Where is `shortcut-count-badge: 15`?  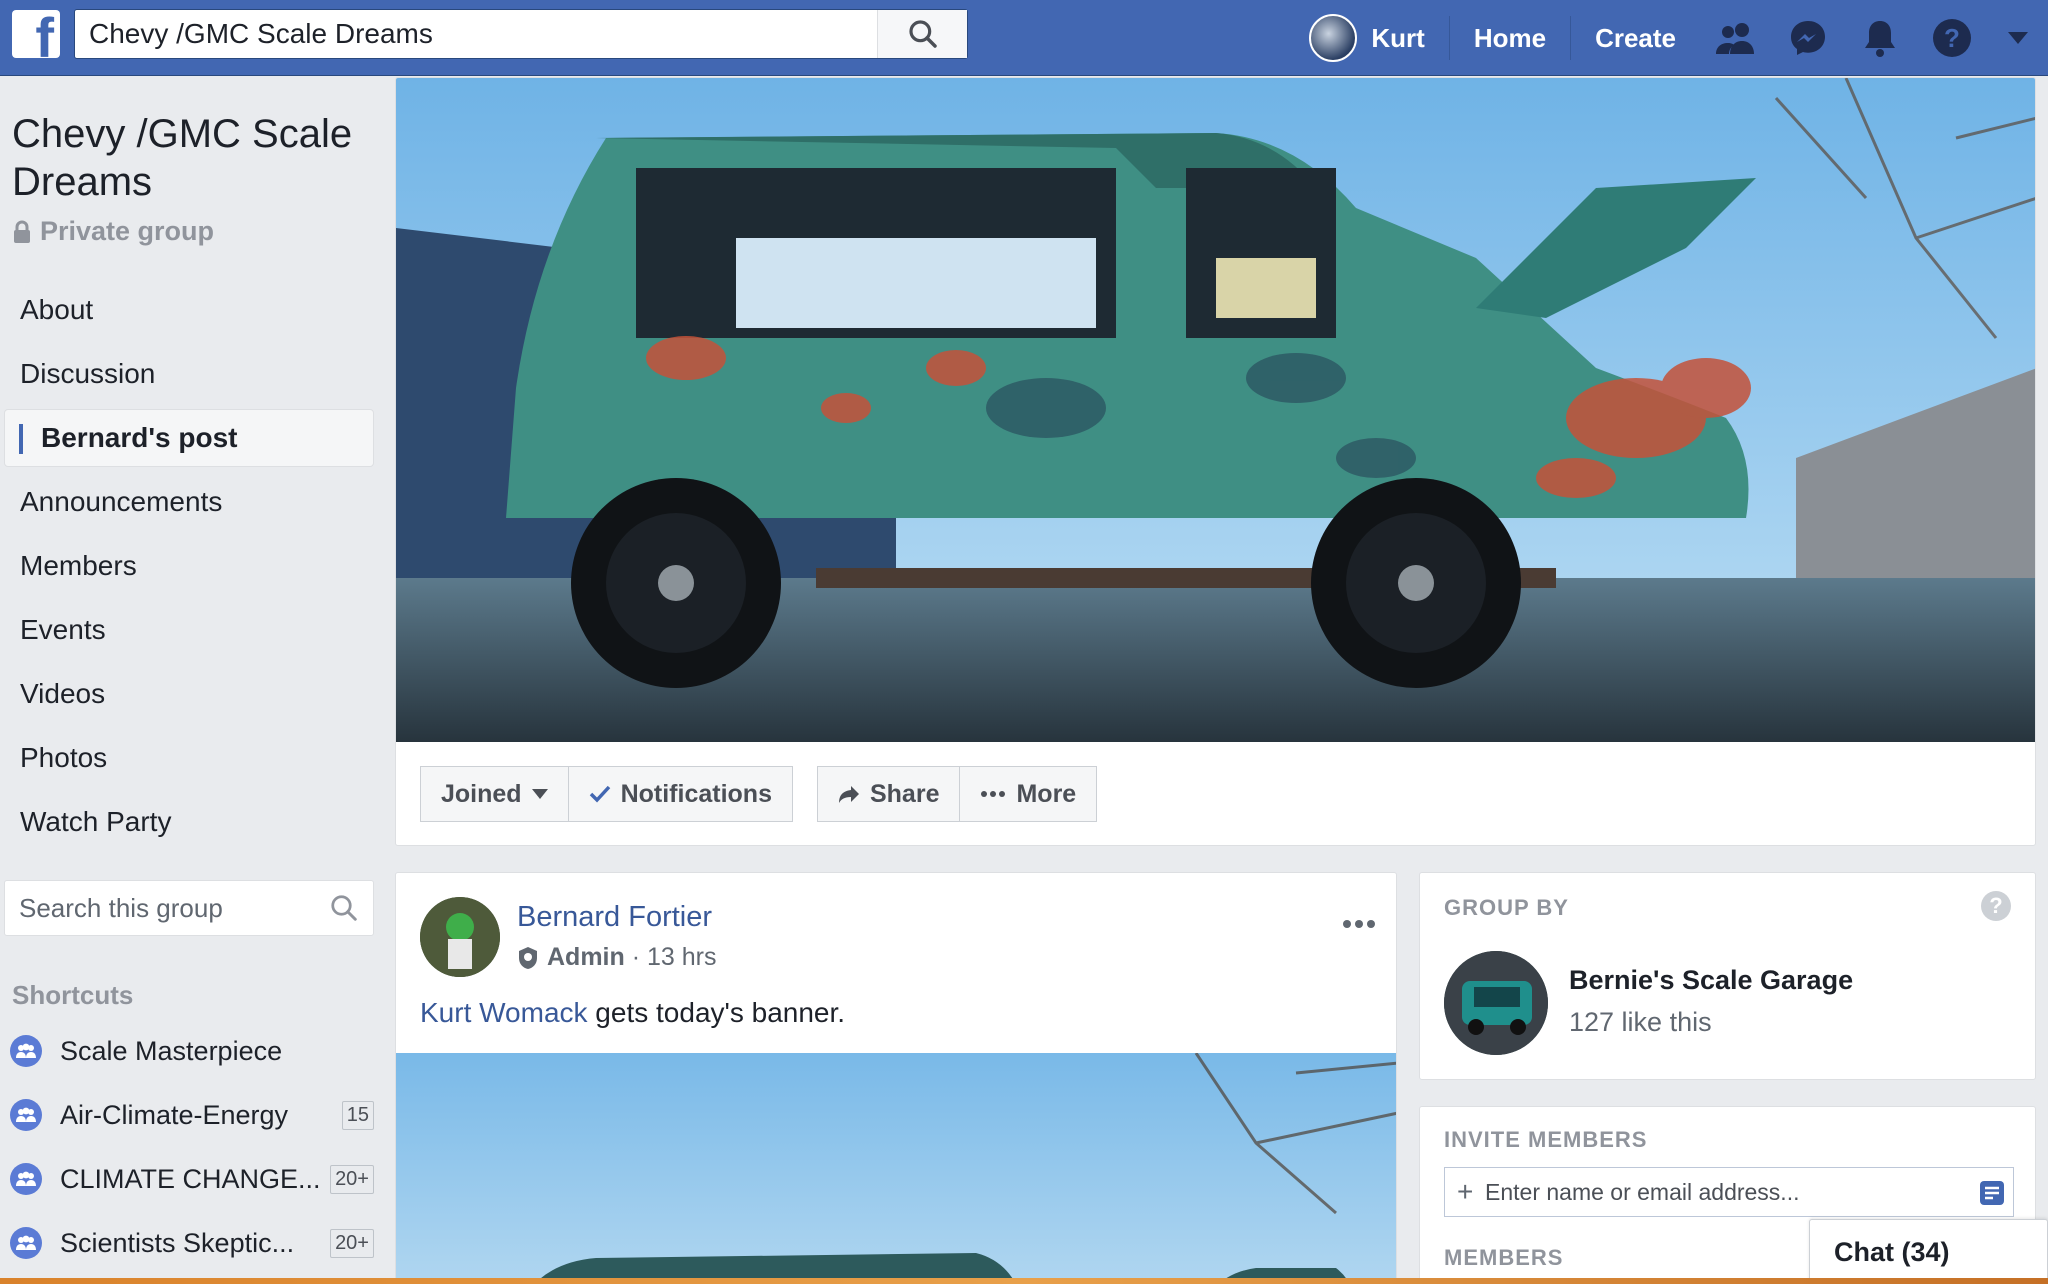 shortcut-count-badge: 15 is located at coordinates (357, 1115).